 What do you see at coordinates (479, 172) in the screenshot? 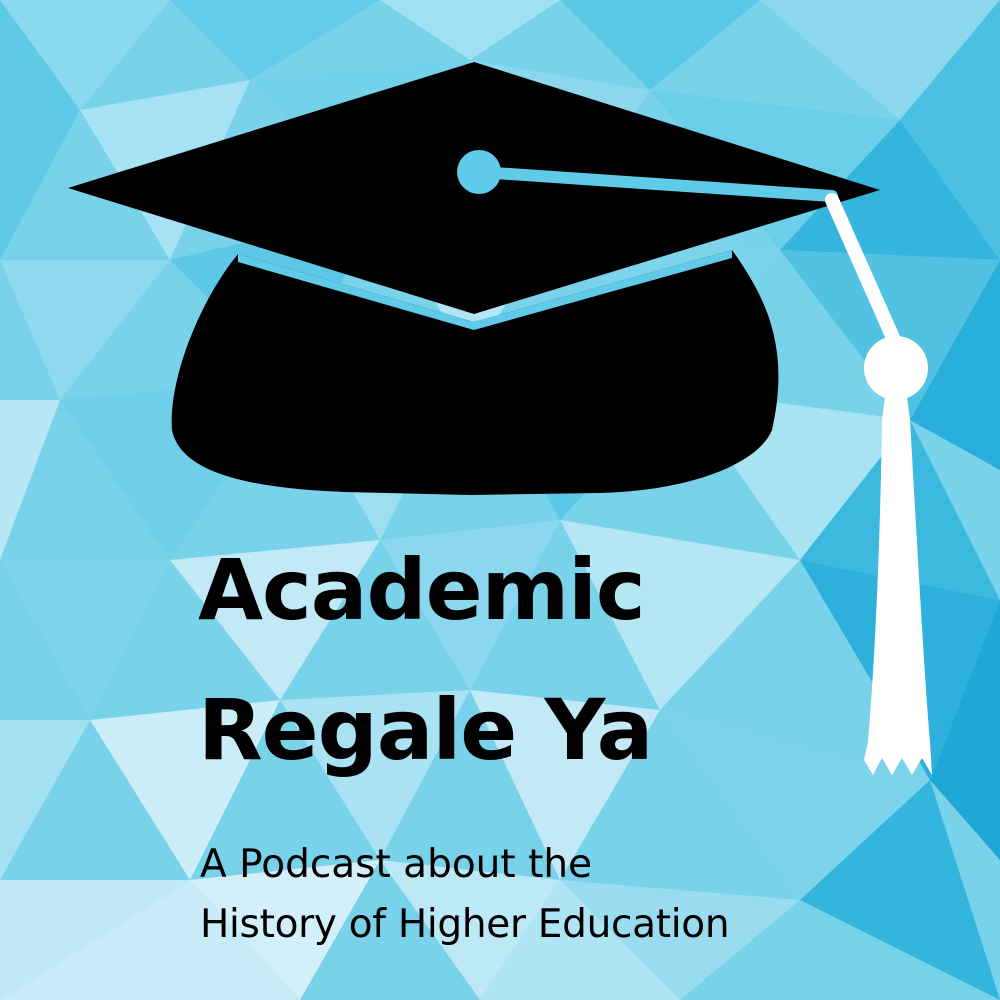
I see `cap-button` at bounding box center [479, 172].